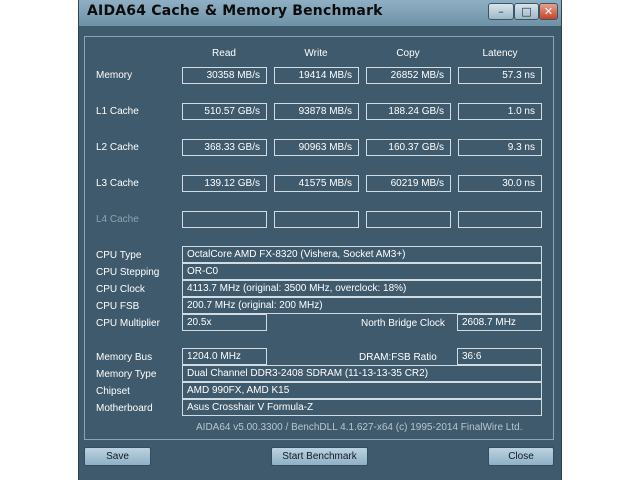  Describe the element at coordinates (362, 271) in the screenshot. I see `cpu-stepping-value: OR-C0` at that location.